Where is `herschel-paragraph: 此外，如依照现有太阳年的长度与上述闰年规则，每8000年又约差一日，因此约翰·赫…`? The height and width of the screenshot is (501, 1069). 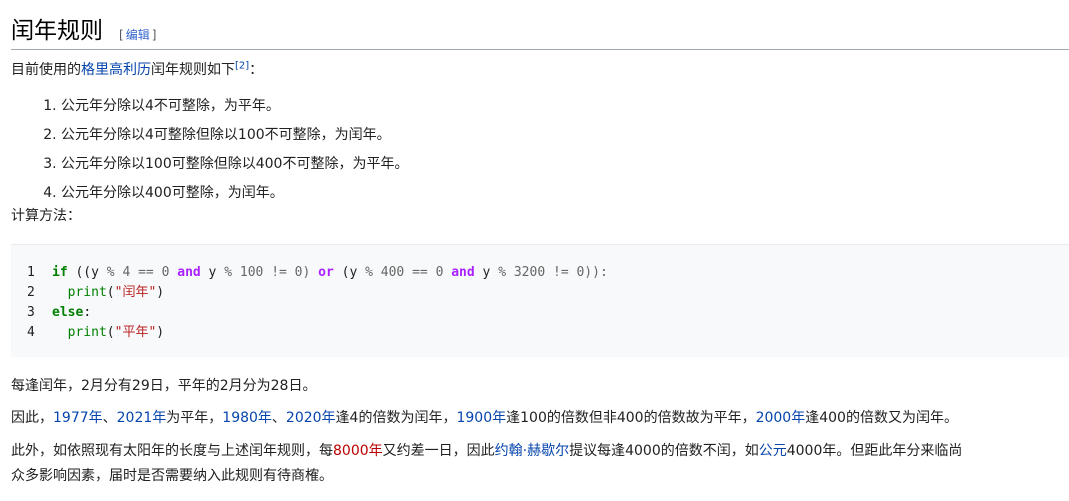 herschel-paragraph: 此外，如依照现有太阳年的长度与上述闰年规则，每8000年又约差一日，因此约翰·赫… is located at coordinates (487, 451).